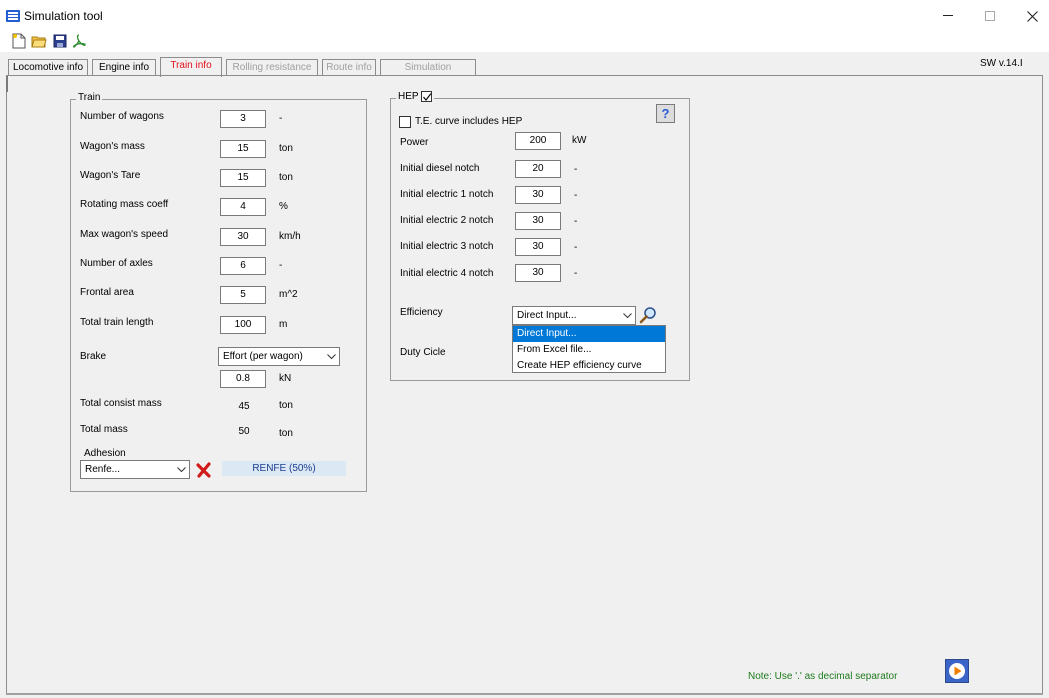 Image resolution: width=1049 pixels, height=698 pixels. Describe the element at coordinates (48, 67) in the screenshot. I see `tab-locomotive-info: Locomotive info` at that location.